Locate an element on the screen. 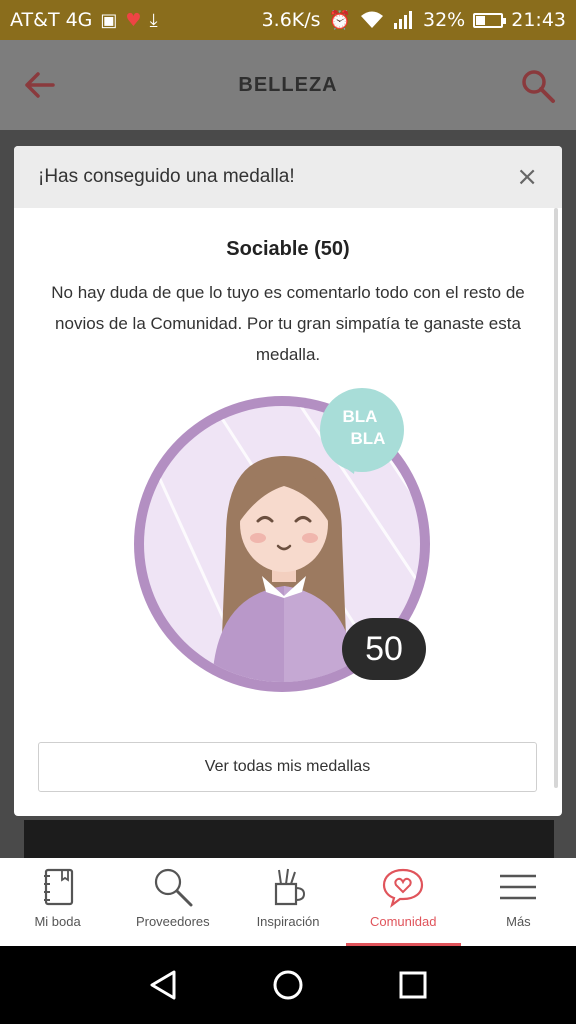  nav-comunidad: Comunidad is located at coordinates (403, 902).